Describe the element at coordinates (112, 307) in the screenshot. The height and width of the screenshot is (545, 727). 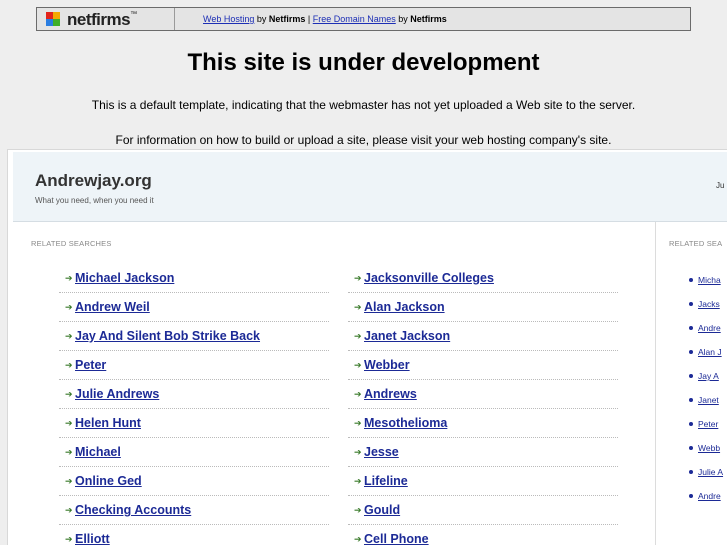
I see `related-search-link: Andrew Weil` at that location.